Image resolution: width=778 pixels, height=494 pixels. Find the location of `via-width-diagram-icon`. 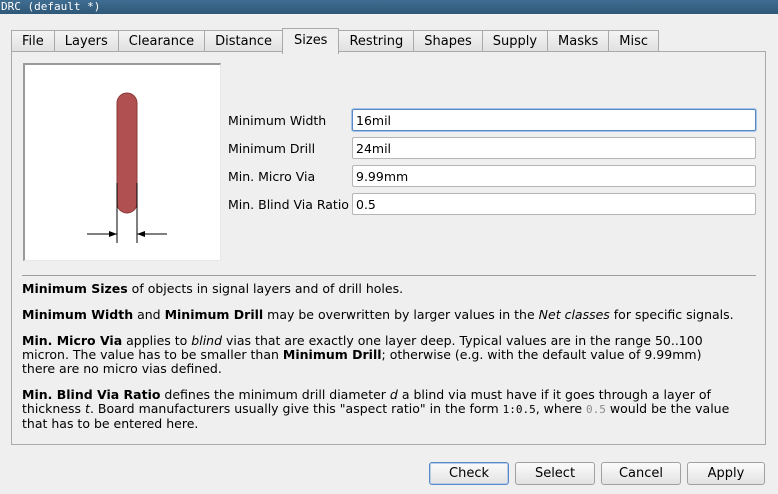

via-width-diagram-icon is located at coordinates (127, 167).